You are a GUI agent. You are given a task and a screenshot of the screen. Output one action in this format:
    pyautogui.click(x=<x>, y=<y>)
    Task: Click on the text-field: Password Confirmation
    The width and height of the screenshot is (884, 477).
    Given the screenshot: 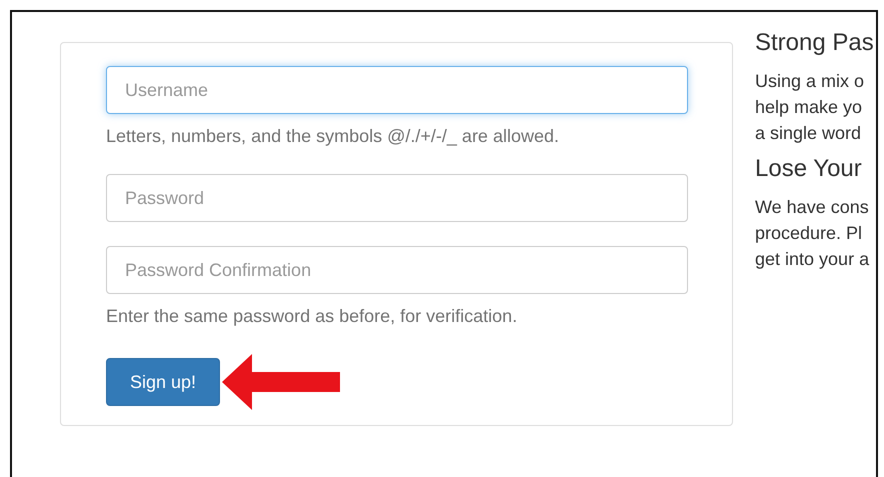 What is the action you would take?
    pyautogui.click(x=397, y=270)
    